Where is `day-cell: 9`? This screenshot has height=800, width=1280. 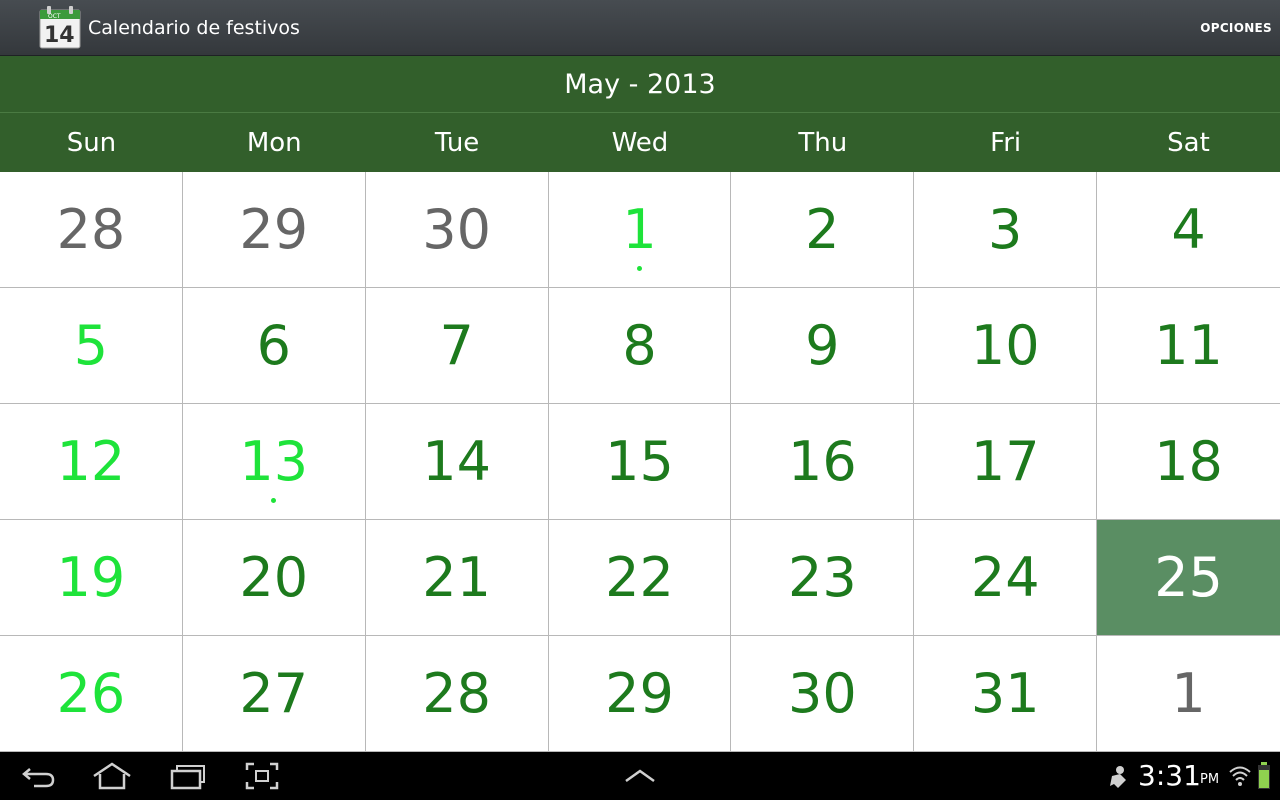 day-cell: 9 is located at coordinates (823, 346).